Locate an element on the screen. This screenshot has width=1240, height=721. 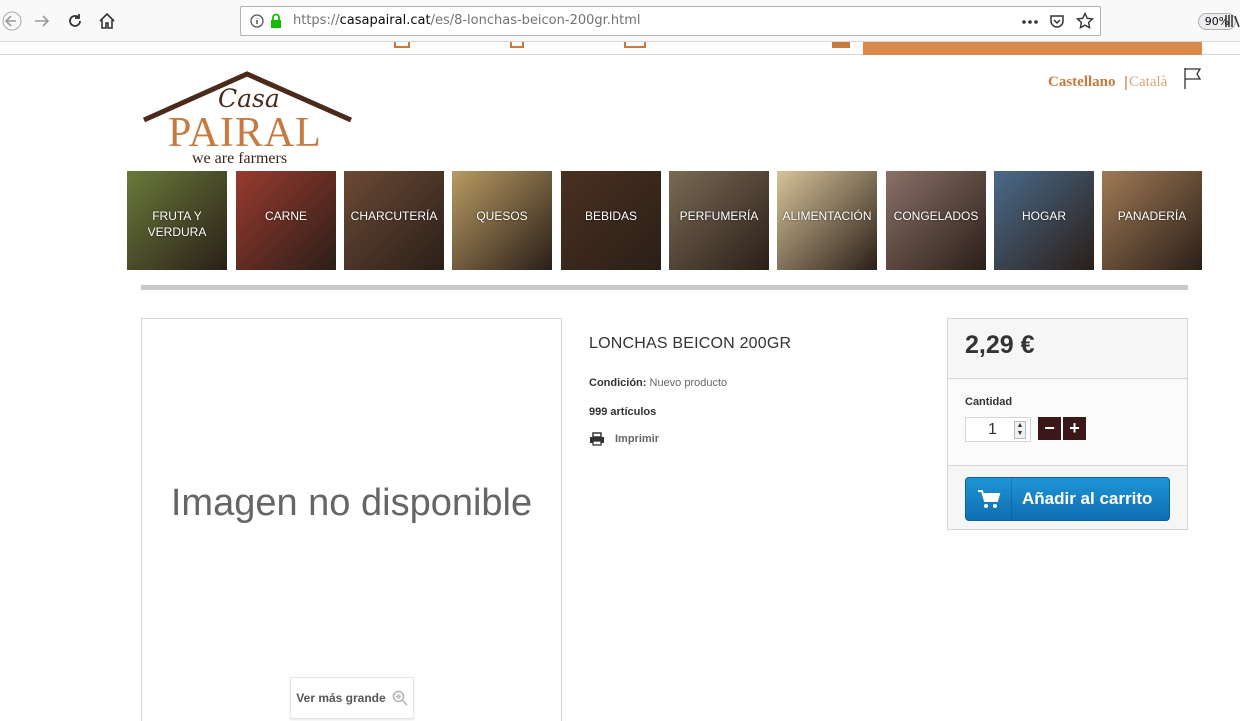
reload-button is located at coordinates (75, 21).